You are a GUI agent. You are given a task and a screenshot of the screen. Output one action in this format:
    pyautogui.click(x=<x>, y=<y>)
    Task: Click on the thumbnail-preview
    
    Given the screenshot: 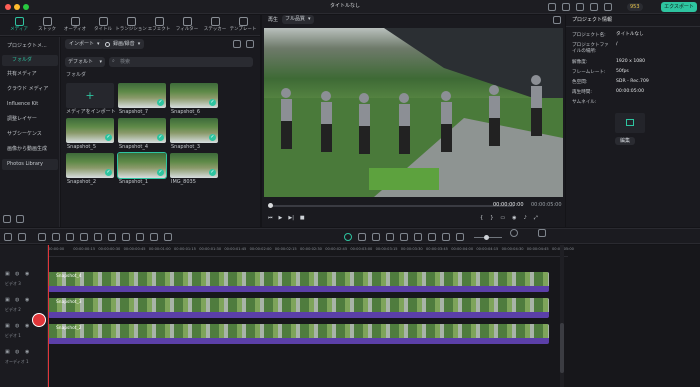 What is the action you would take?
    pyautogui.click(x=630, y=123)
    